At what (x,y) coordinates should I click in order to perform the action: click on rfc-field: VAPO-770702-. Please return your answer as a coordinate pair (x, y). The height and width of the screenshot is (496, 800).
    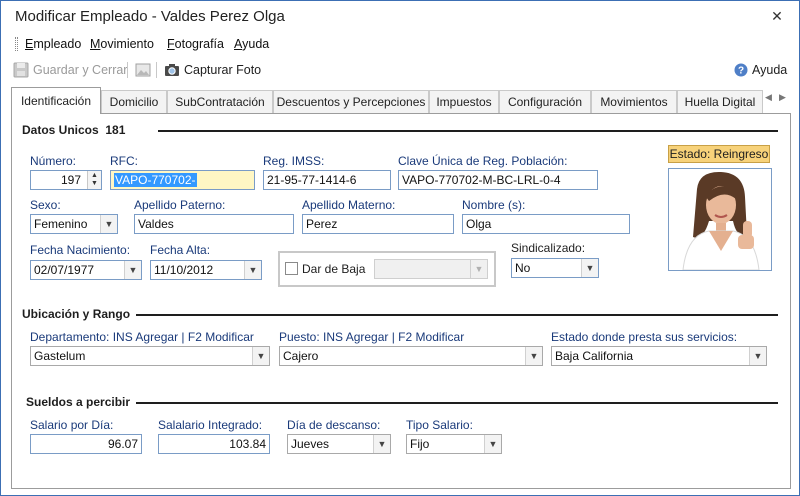
    Looking at the image, I should click on (182, 180).